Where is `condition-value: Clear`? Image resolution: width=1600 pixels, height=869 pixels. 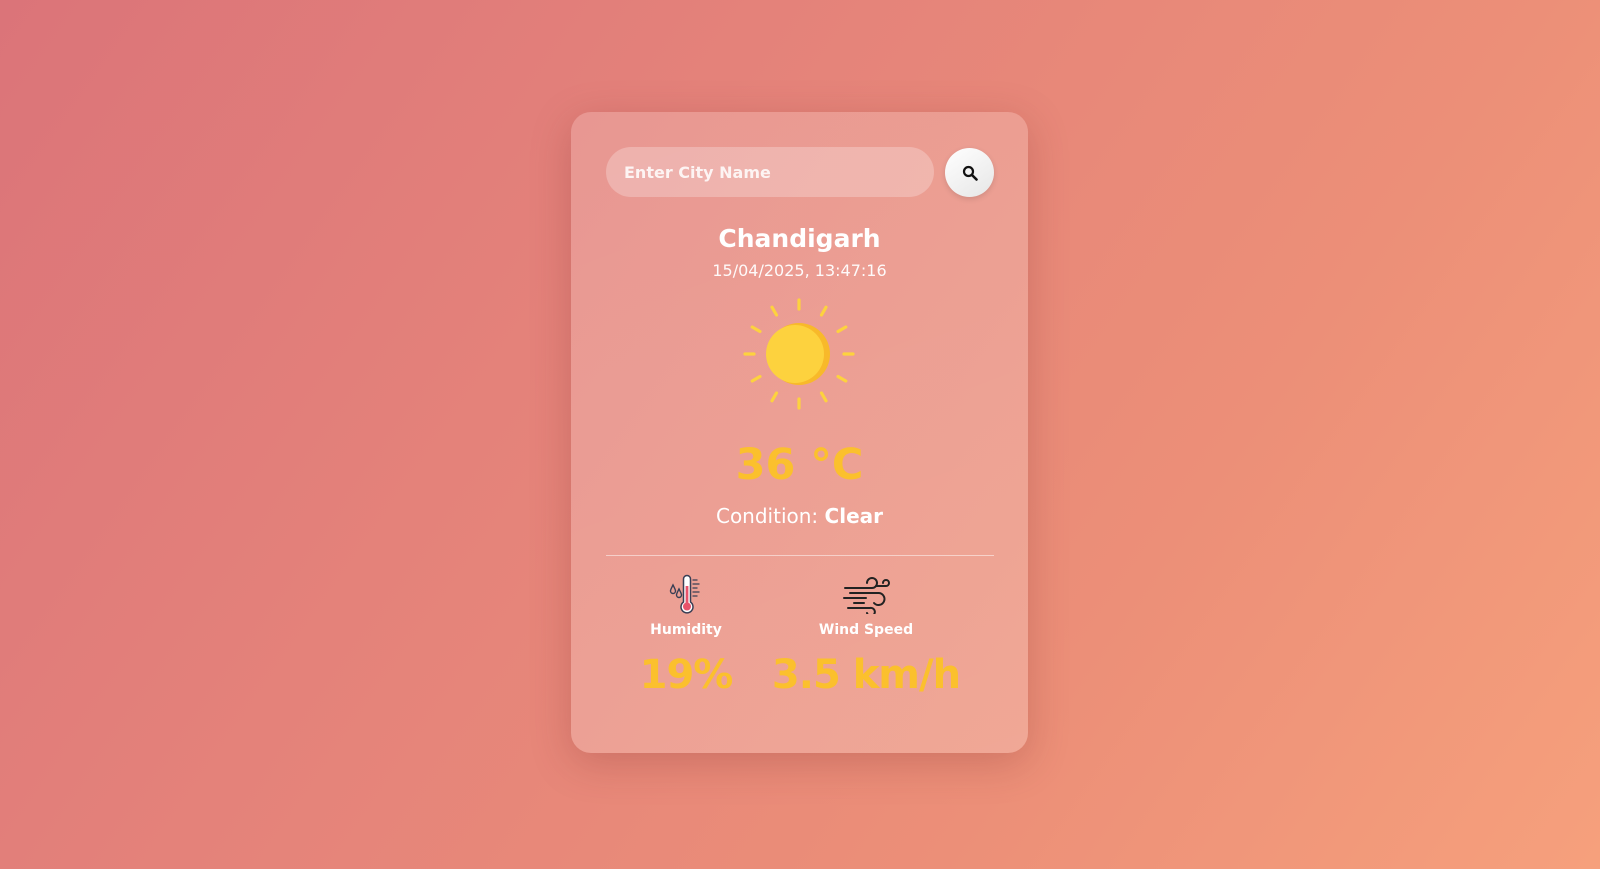
condition-value: Clear is located at coordinates (853, 516).